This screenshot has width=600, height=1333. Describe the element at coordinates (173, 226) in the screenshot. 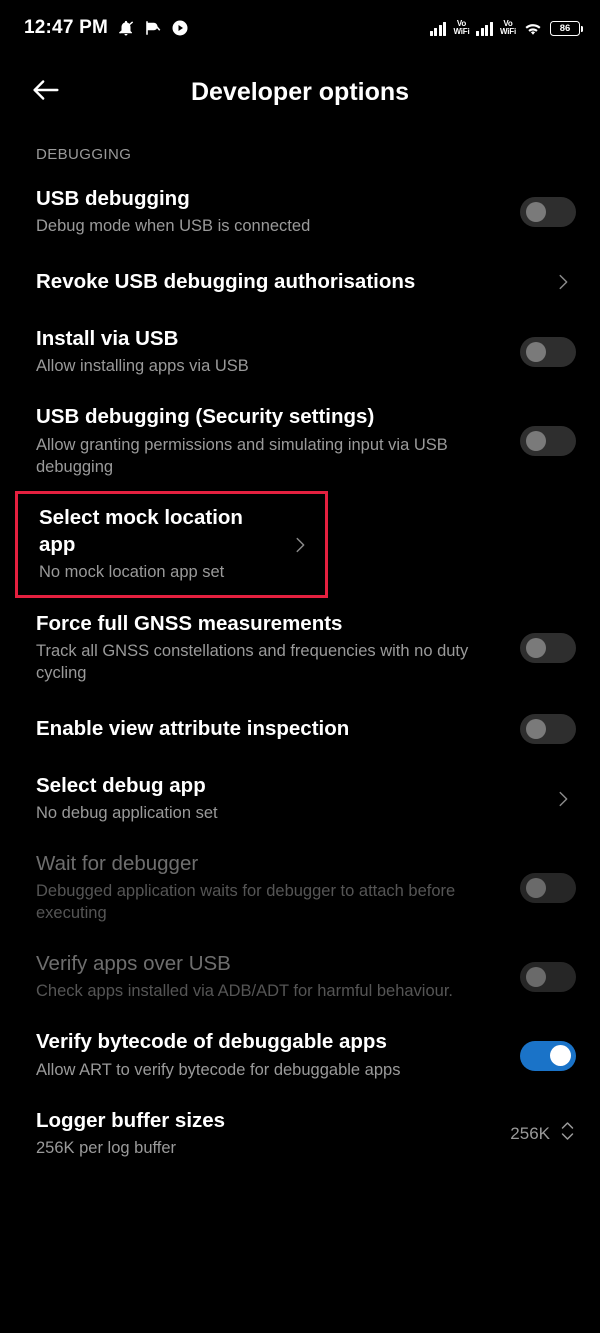

I see `settings-row-subtitle: Debug mode when USB is connected` at that location.